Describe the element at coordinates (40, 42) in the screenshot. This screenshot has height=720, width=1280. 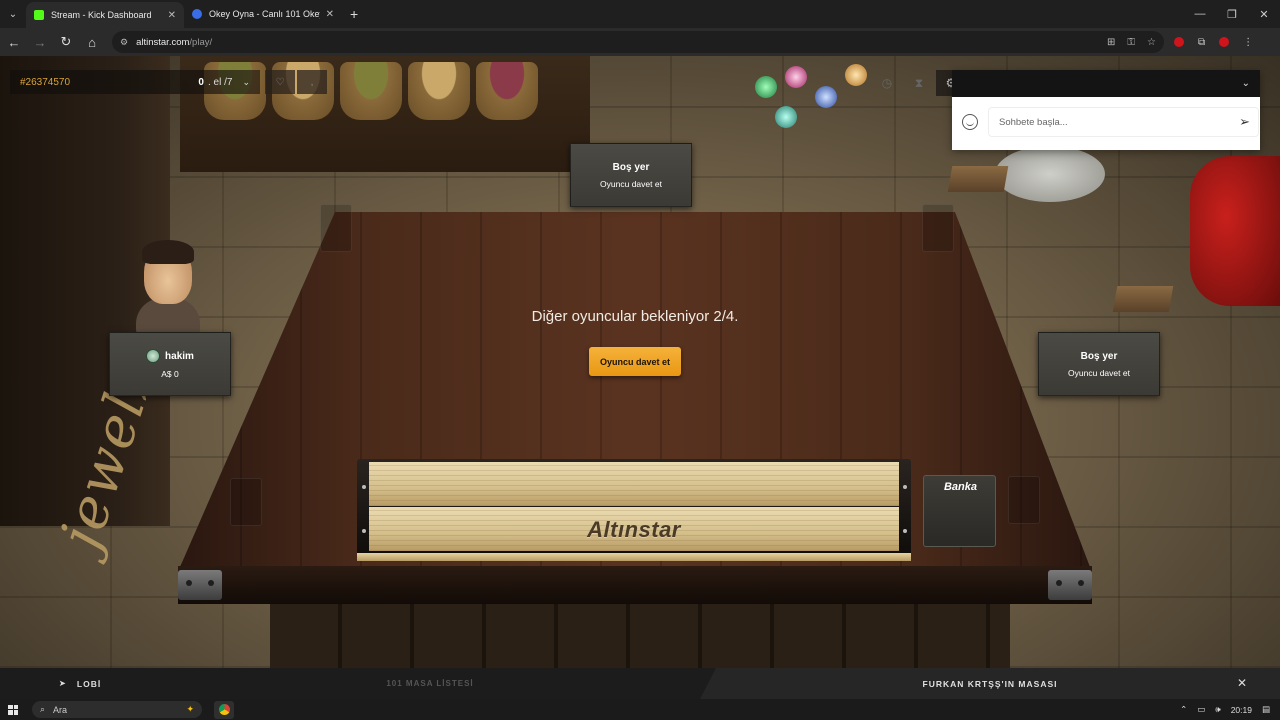
I see `forward-icon: →` at that location.